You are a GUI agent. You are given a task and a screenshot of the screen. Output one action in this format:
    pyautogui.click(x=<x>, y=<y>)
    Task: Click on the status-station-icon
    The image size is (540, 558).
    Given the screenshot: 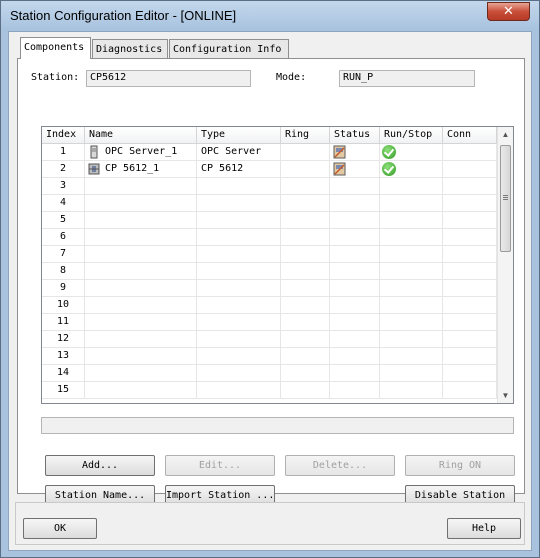 What is the action you would take?
    pyautogui.click(x=339, y=152)
    